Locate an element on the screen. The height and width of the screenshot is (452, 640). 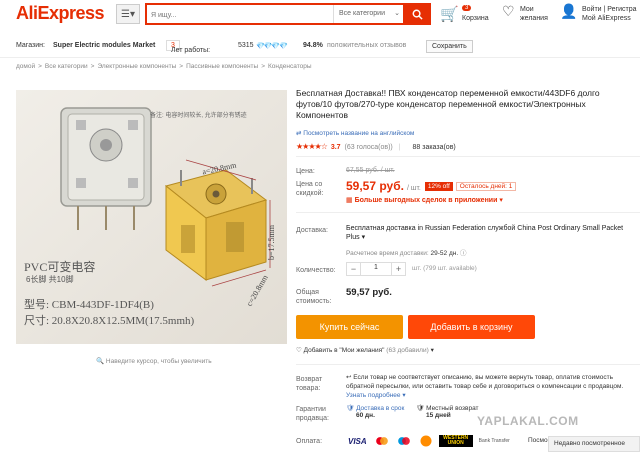
shipping-time-label: Расчетное время доставки: is located at coordinates (387, 253).